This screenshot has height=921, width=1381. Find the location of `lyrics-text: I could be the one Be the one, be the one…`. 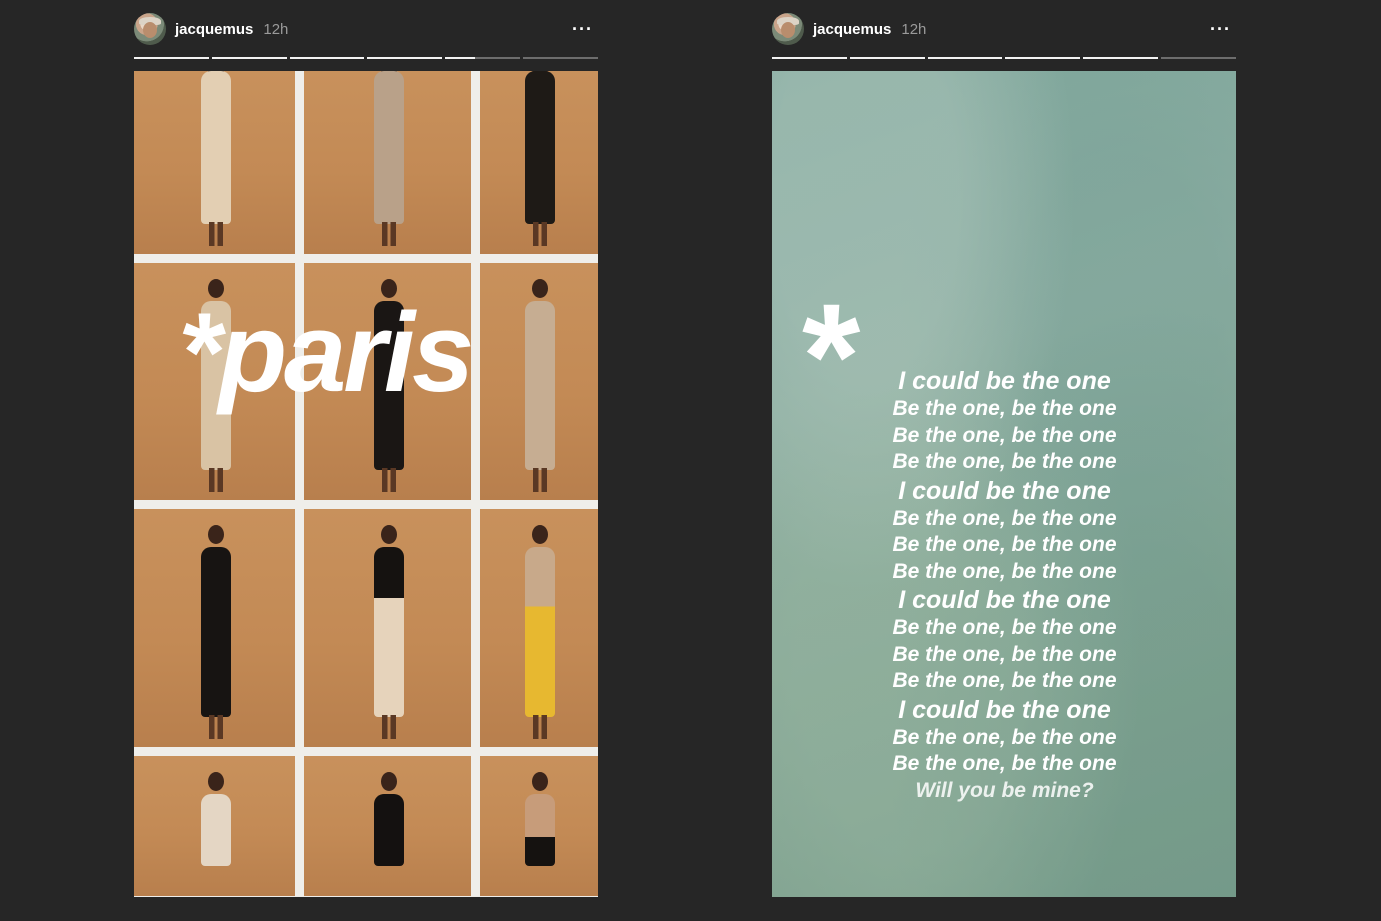

lyrics-text: I could be the one Be the one, be the one… is located at coordinates (1004, 585).